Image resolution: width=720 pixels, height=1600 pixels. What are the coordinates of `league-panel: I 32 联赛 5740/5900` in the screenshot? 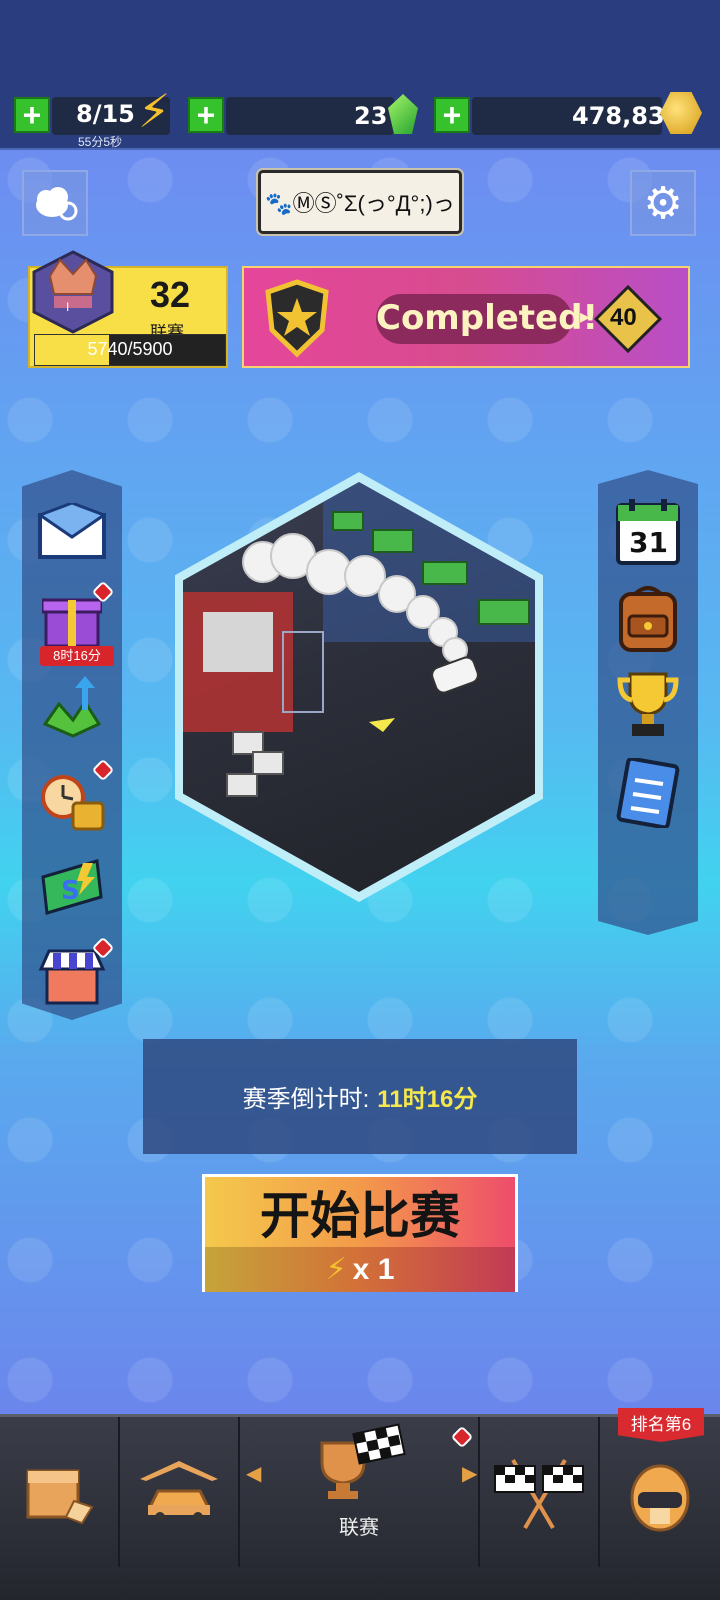 It's located at (128, 309).